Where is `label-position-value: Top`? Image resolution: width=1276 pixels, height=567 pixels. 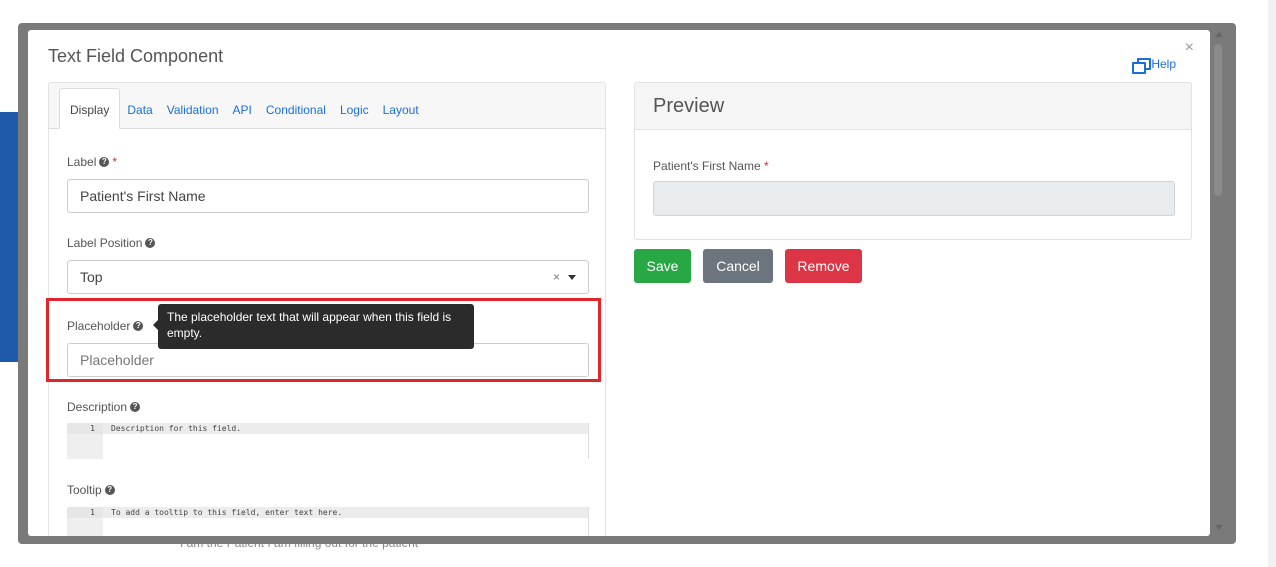
label-position-value: Top is located at coordinates (91, 277).